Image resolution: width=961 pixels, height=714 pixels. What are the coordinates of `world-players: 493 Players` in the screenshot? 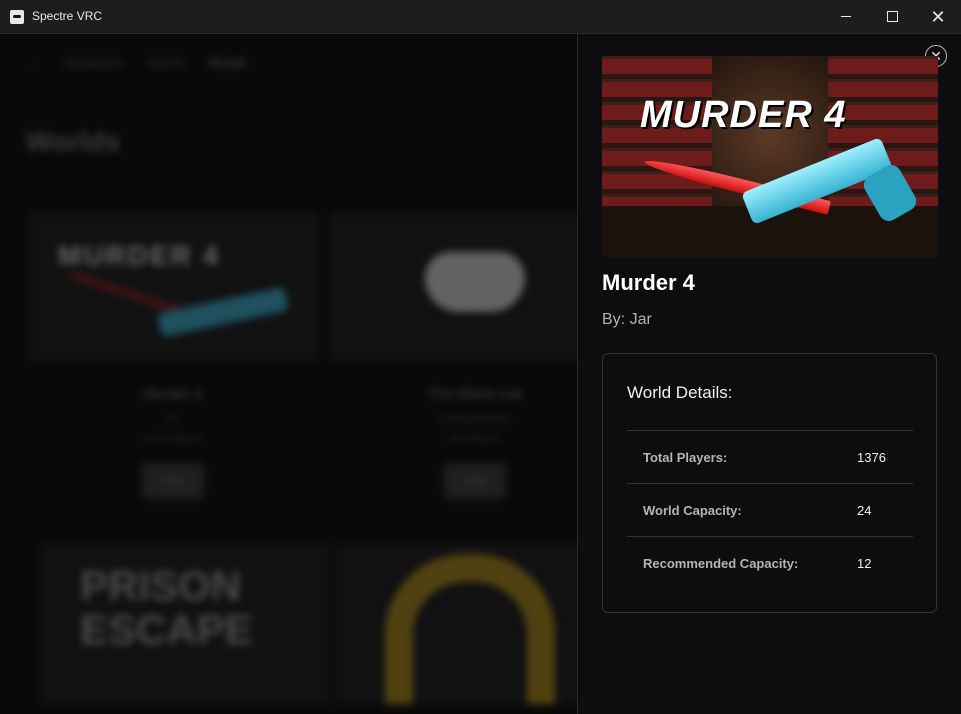 It's located at (475, 439).